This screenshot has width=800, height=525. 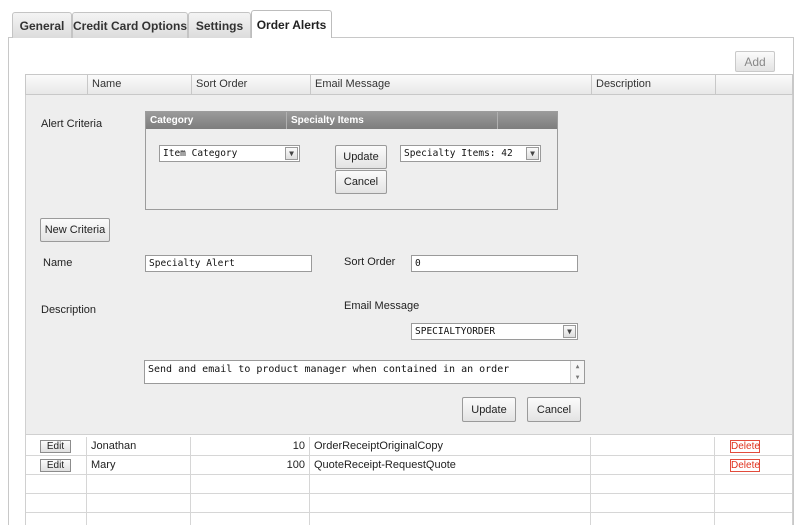 I want to click on criteria-cancel-button: Cancel, so click(x=361, y=182).